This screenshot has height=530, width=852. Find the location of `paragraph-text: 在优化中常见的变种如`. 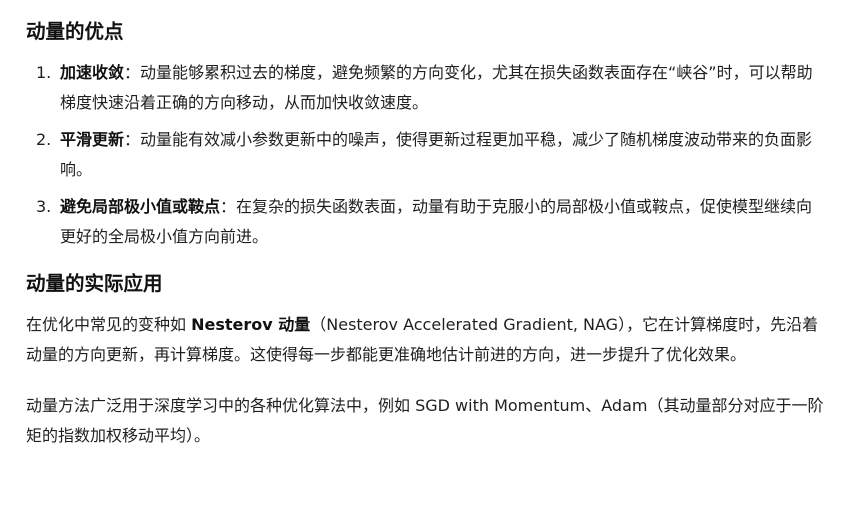

paragraph-text: 在优化中常见的变种如 is located at coordinates (109, 324).